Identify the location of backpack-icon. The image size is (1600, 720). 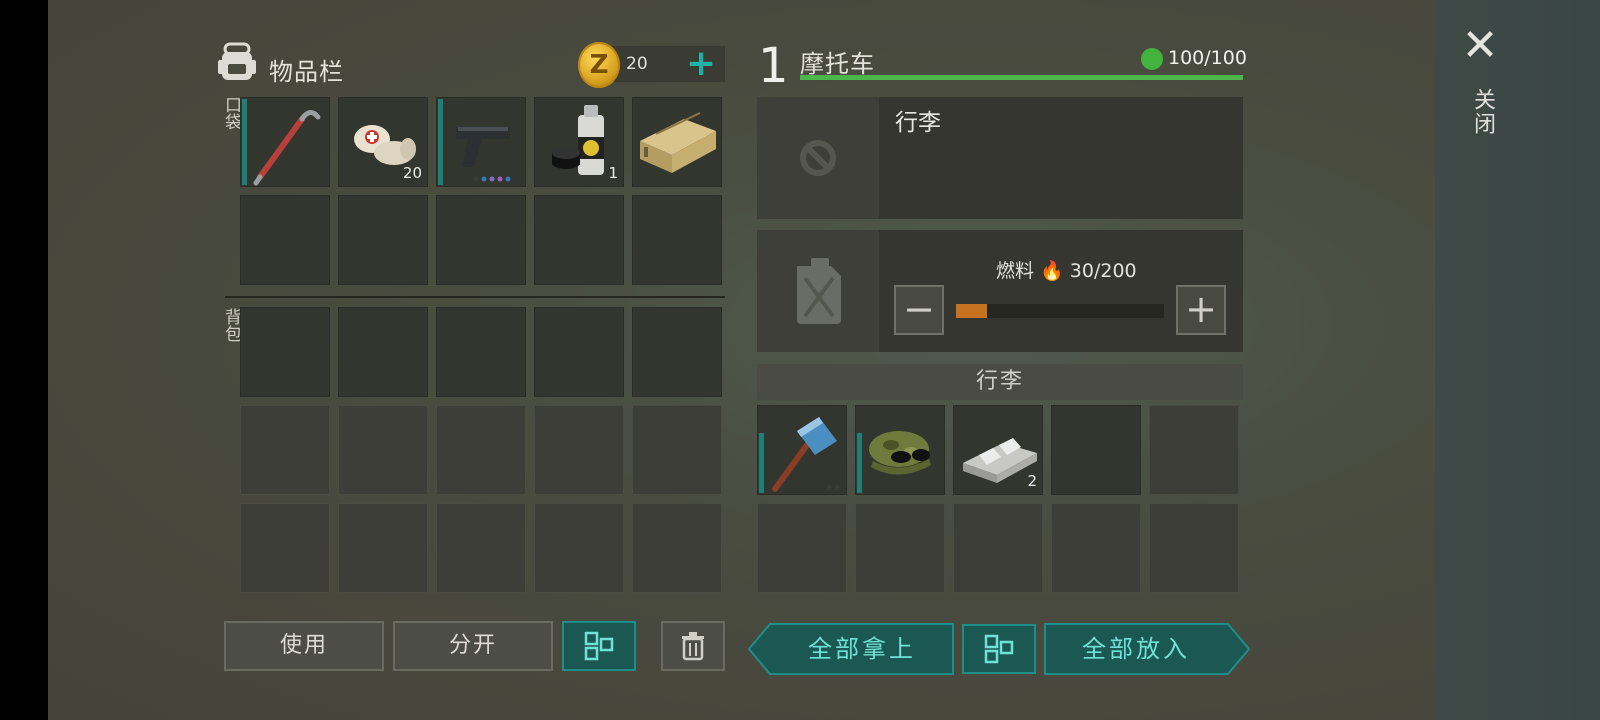
(237, 61).